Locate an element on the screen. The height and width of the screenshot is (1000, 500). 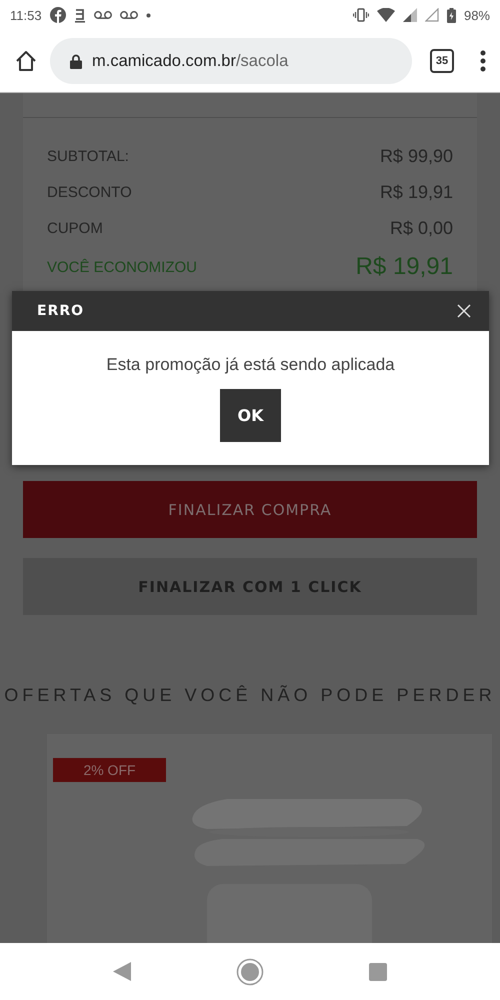
menu-icon is located at coordinates (483, 61).